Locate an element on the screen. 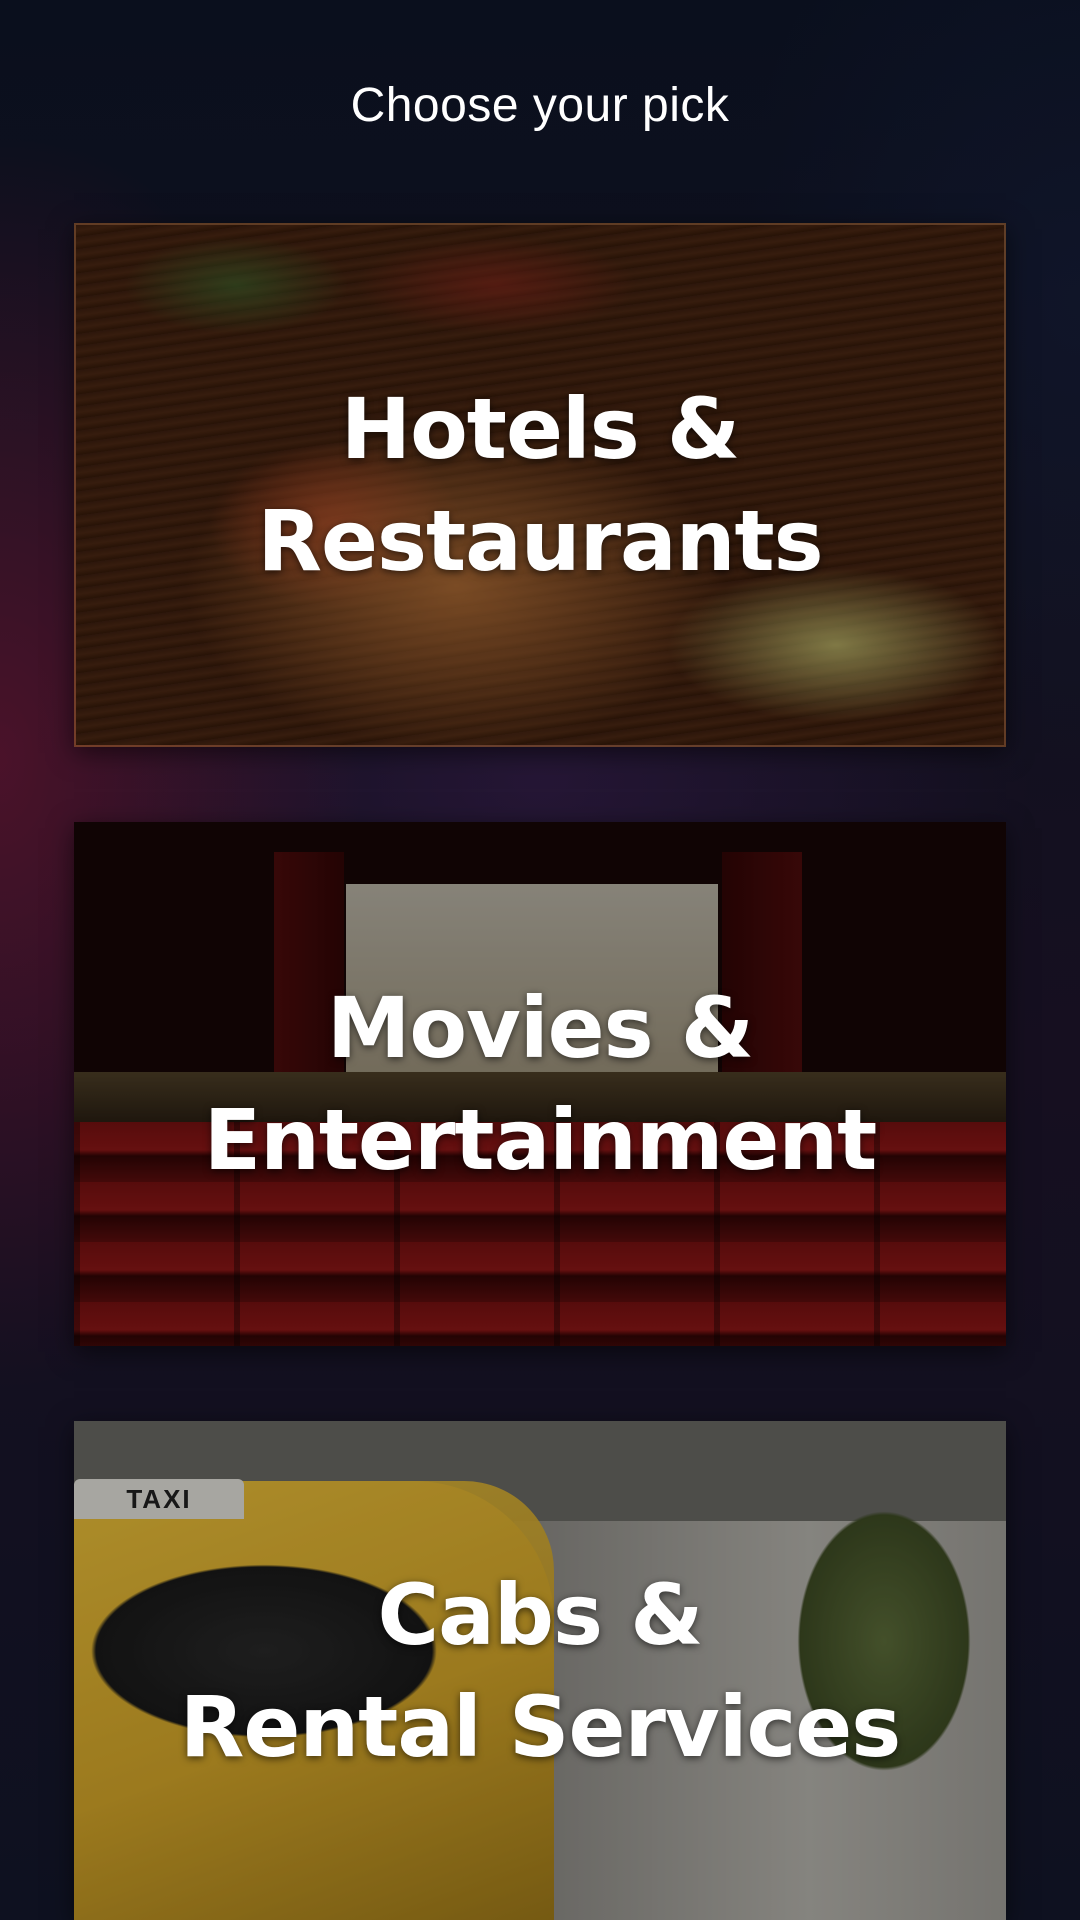 The image size is (1080, 1920). card-title: Movies & Entertainment is located at coordinates (540, 1084).